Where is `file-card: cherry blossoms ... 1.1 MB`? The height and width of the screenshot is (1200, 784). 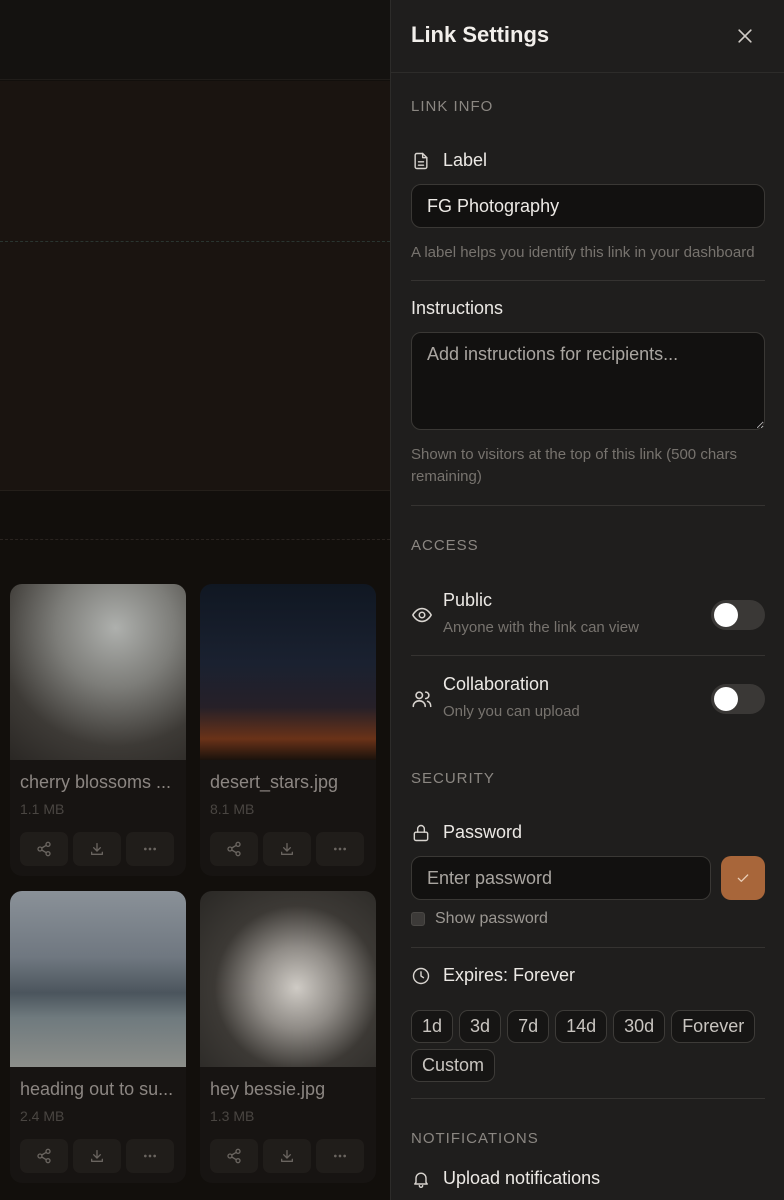 file-card: cherry blossoms ... 1.1 MB is located at coordinates (98, 730).